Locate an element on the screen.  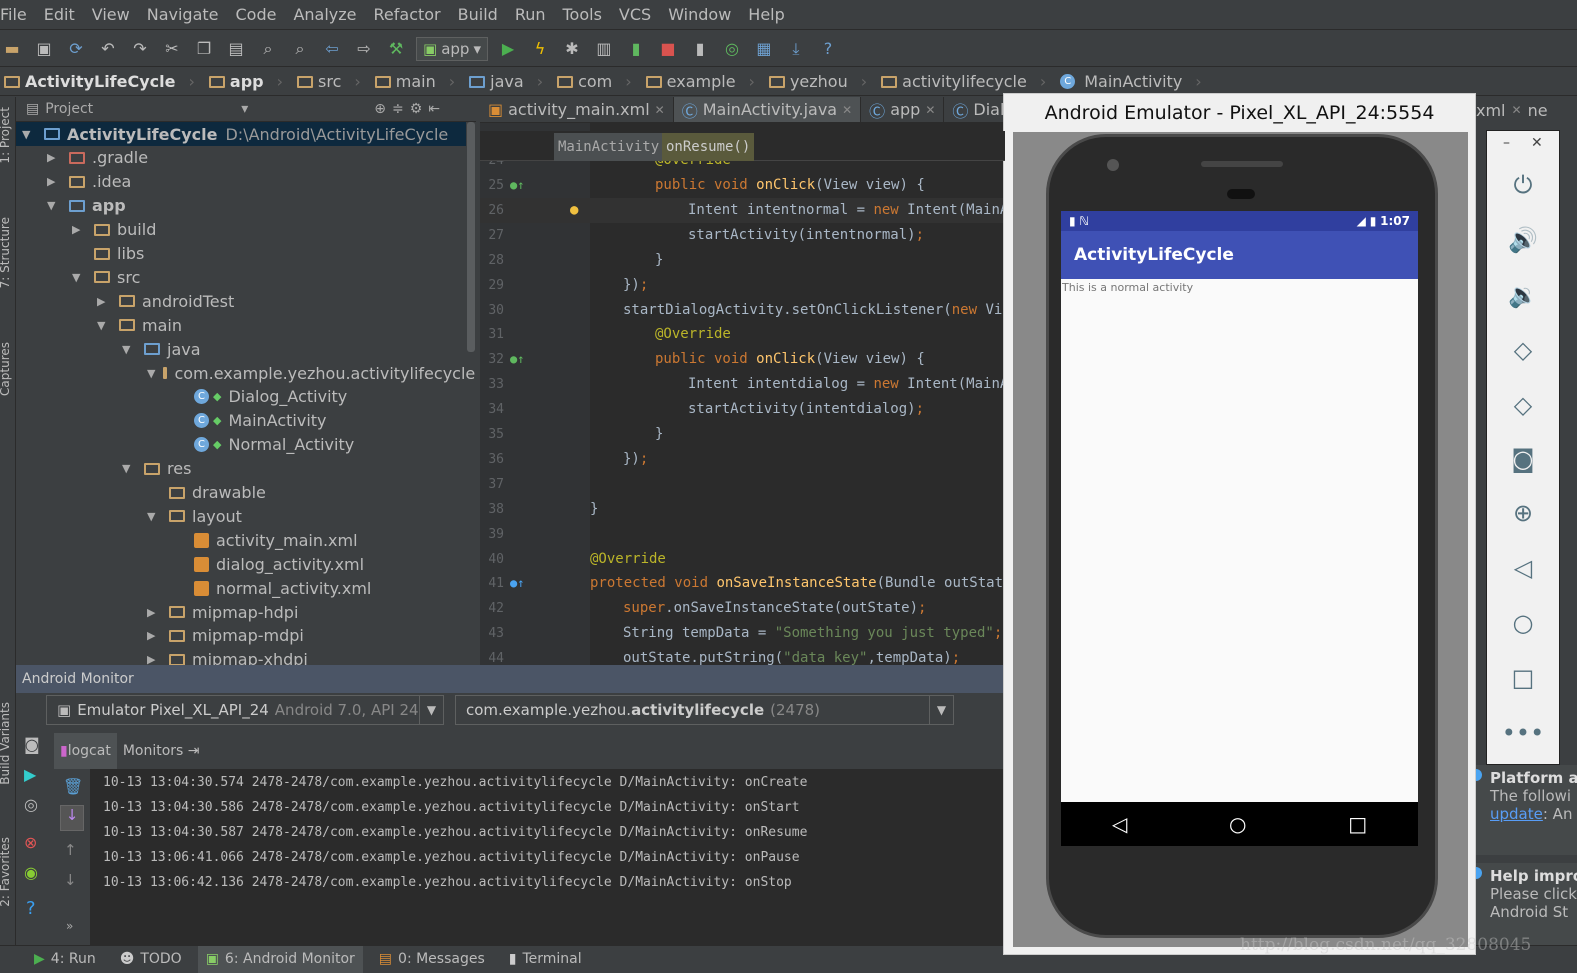
tree-item: C ◆ Normal_Activity is located at coordinates (241, 445).